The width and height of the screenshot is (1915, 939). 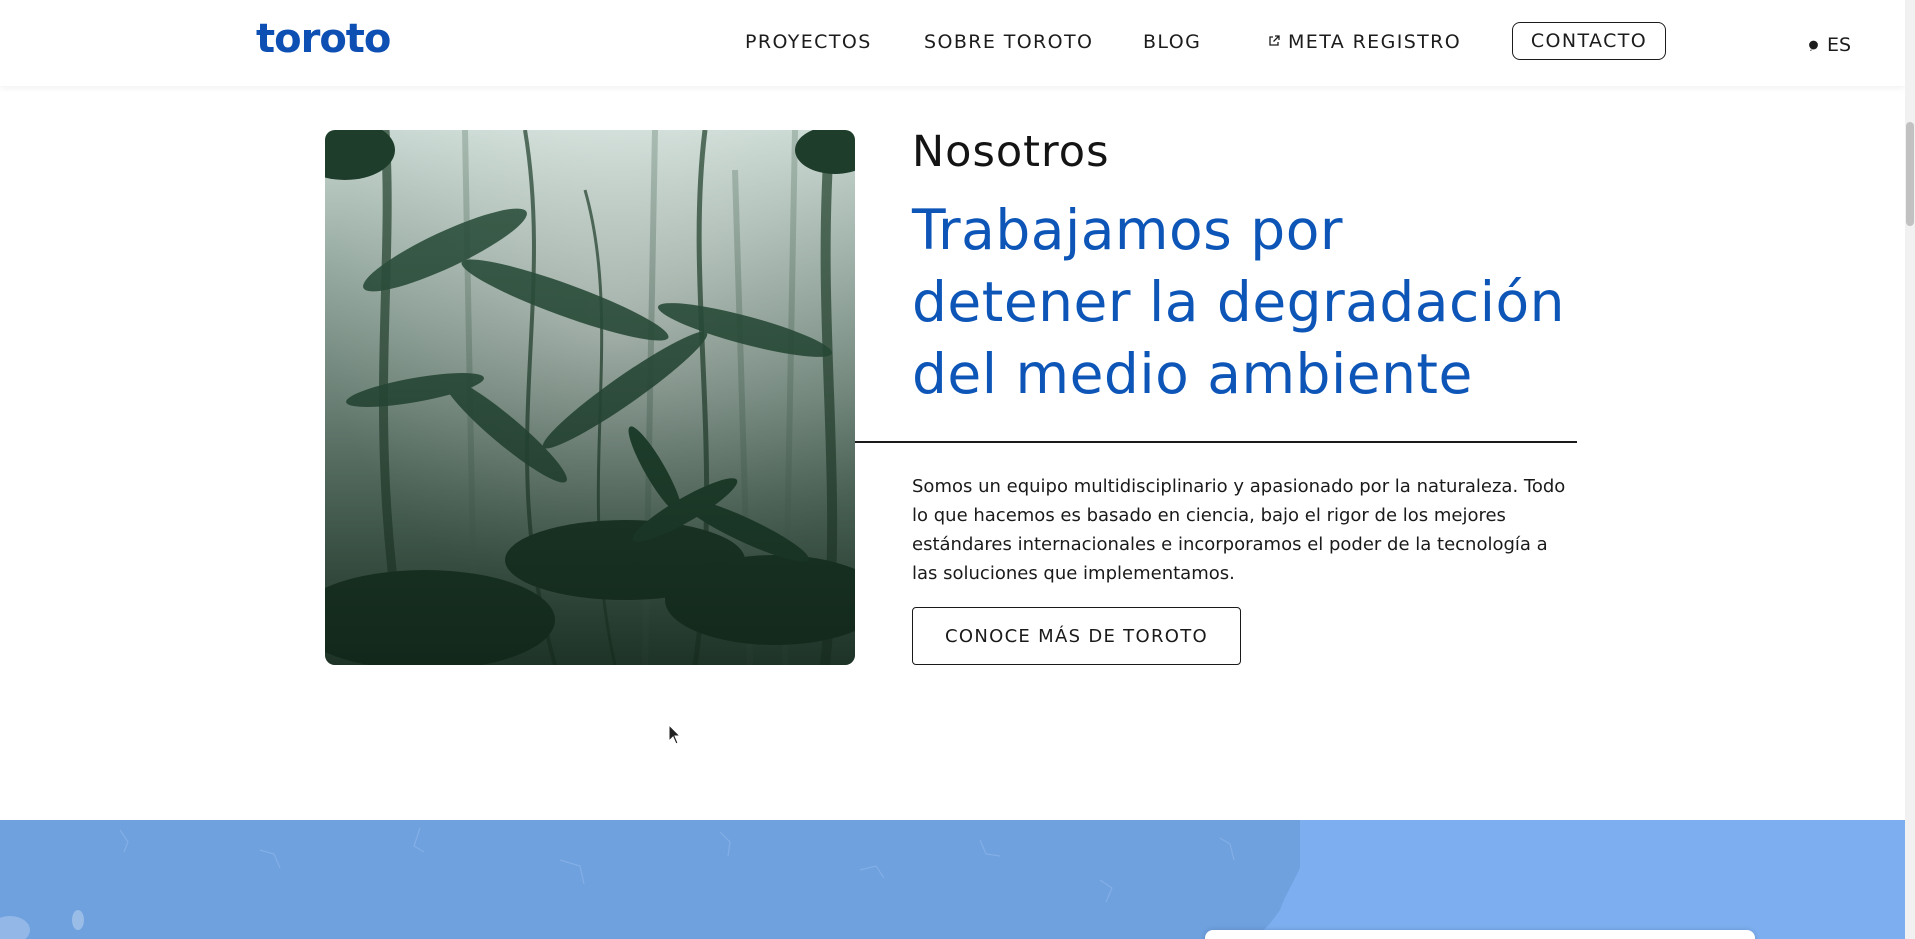 I want to click on nav-proyectos: PROYECTOS, so click(x=808, y=42).